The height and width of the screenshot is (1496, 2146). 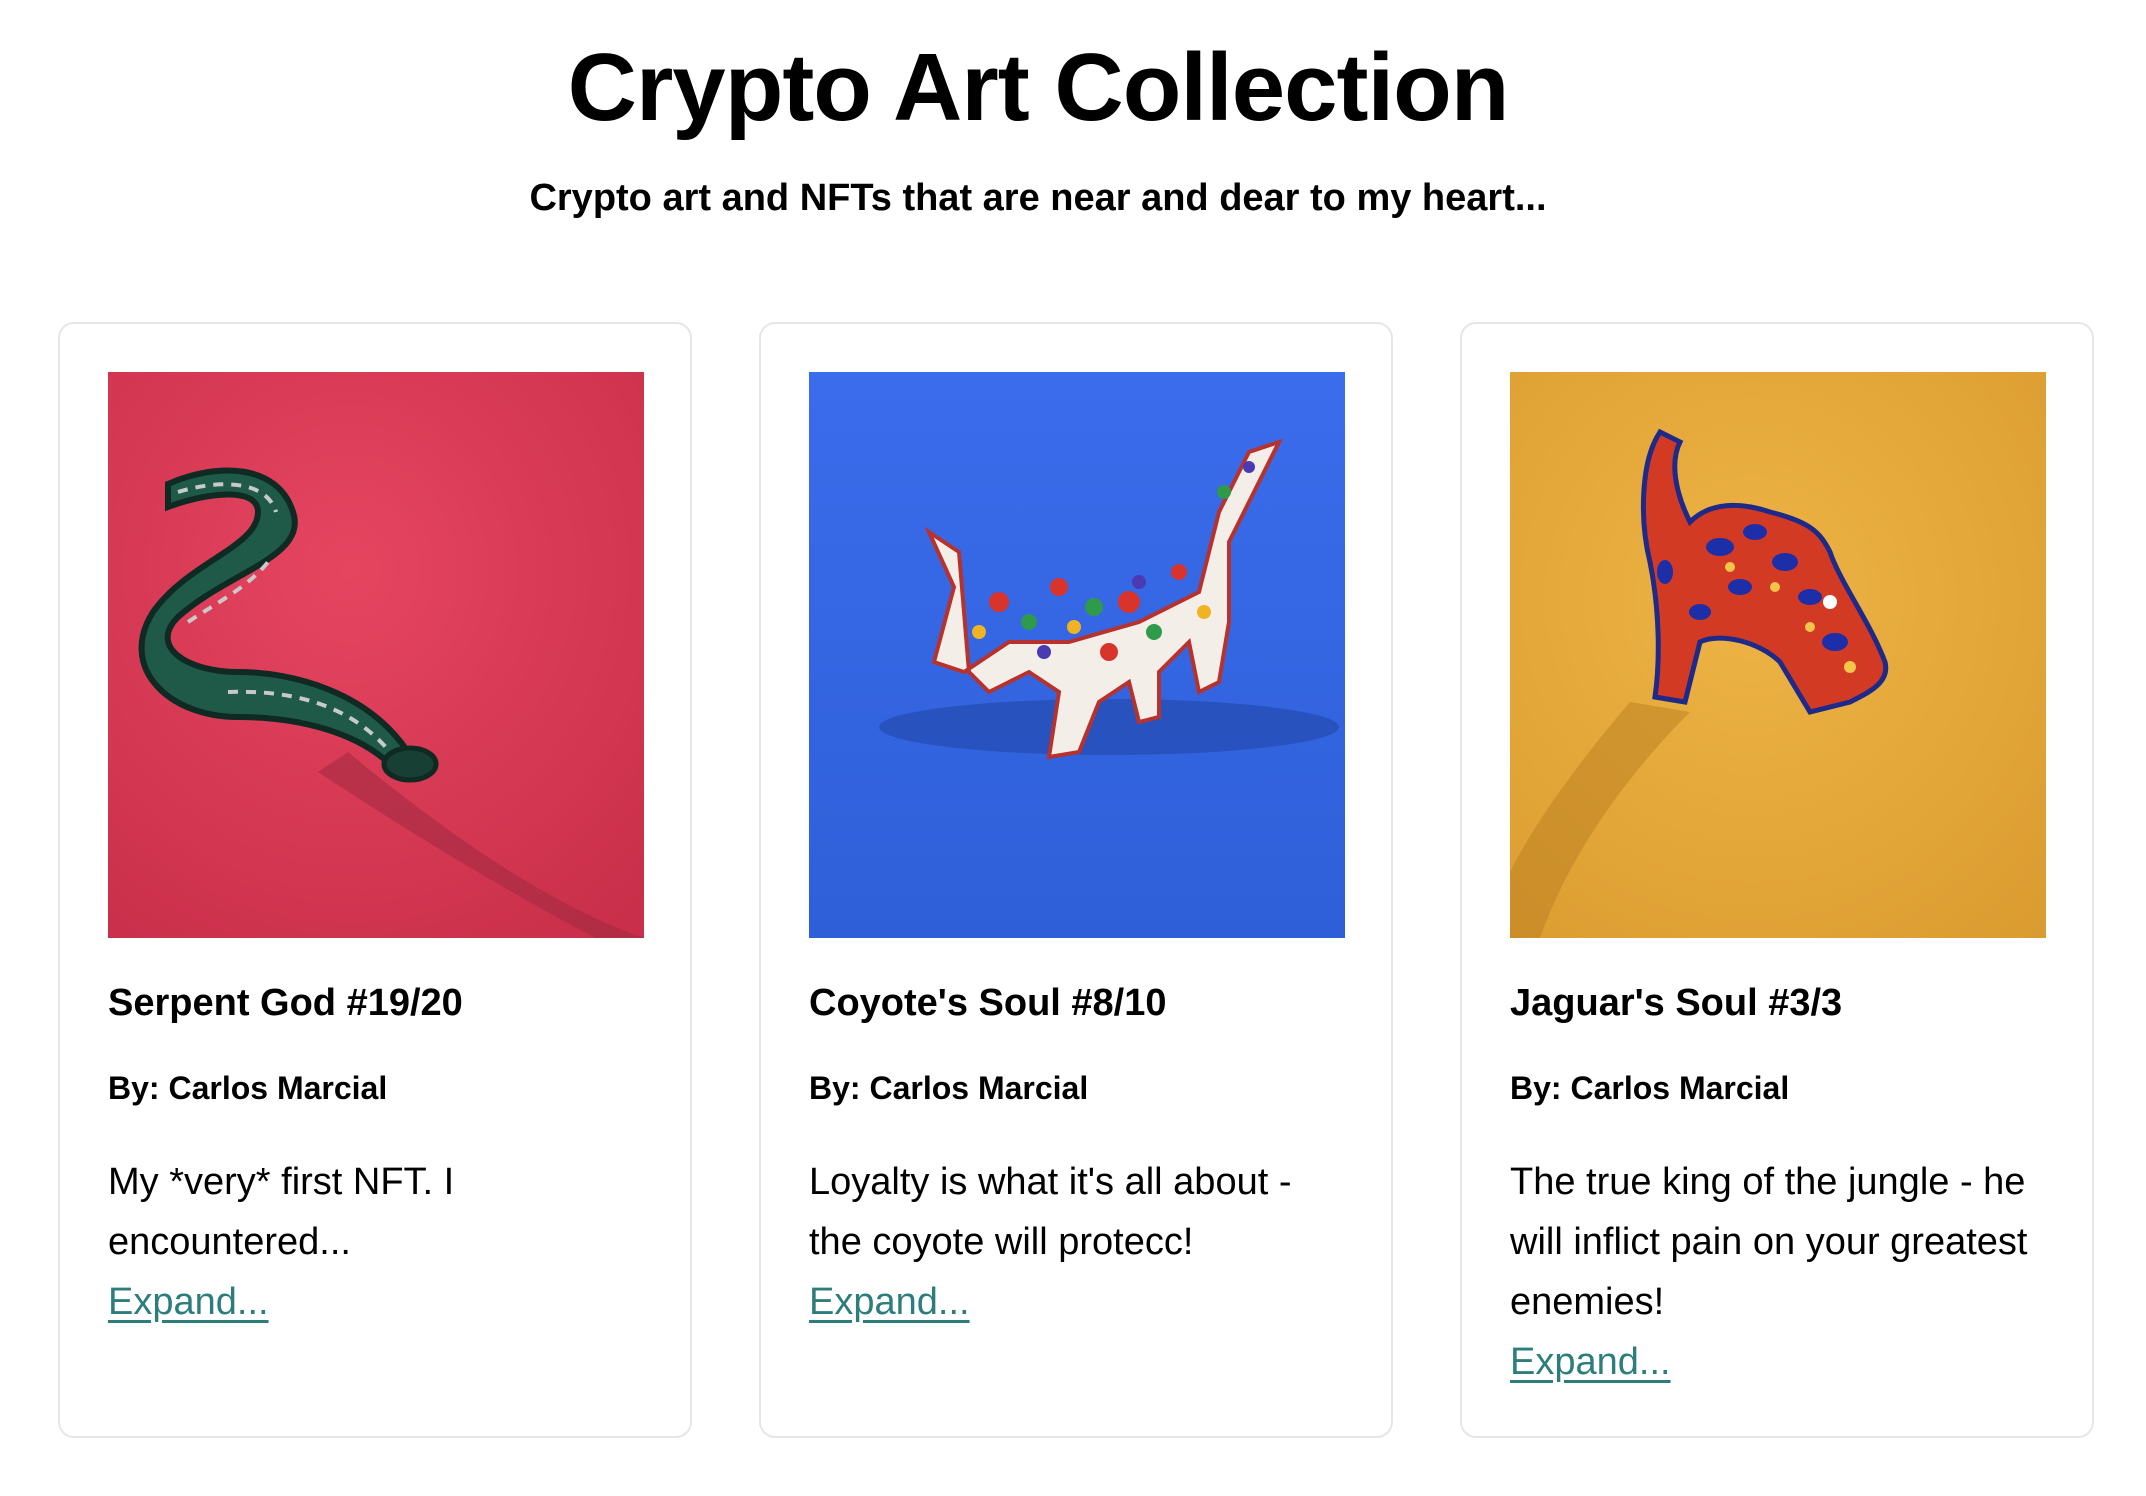 I want to click on nft-title: Jaguar's Soul #3/3, so click(x=1676, y=1003).